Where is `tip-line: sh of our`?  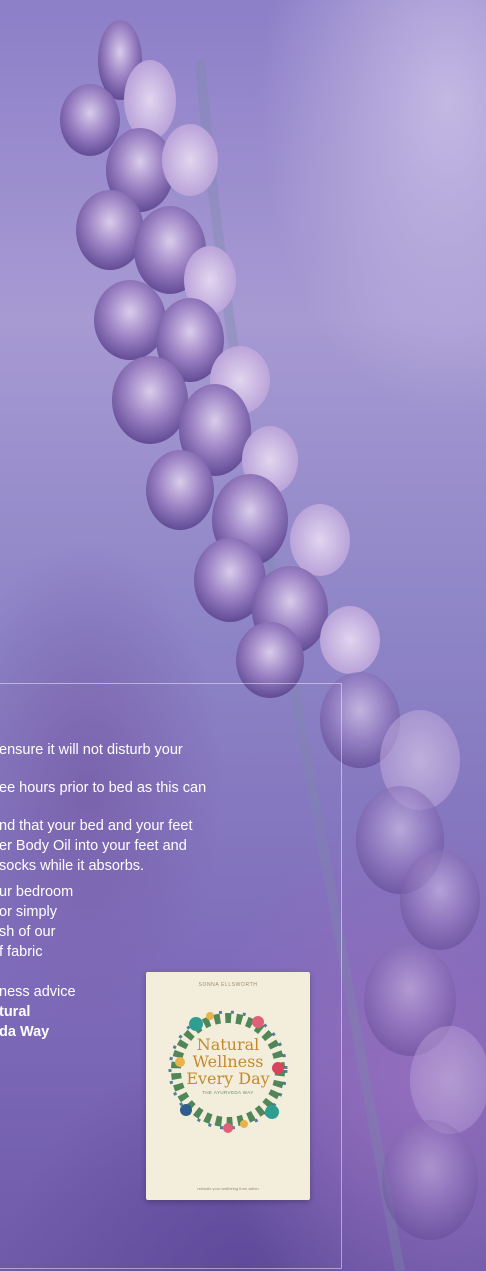
tip-line: sh of our is located at coordinates (28, 932).